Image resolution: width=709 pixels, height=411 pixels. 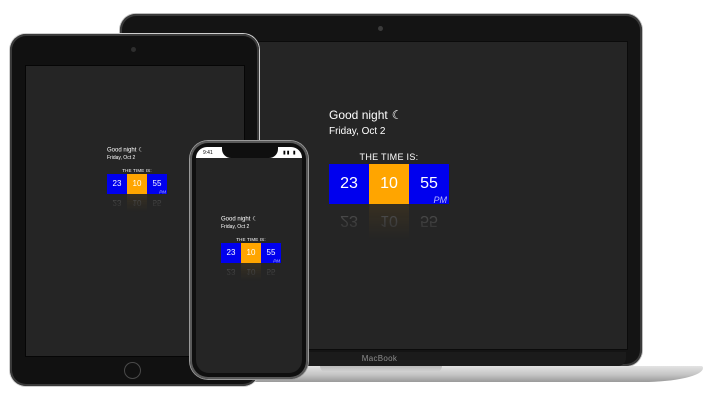 I want to click on iphone-notch, so click(x=250, y=152).